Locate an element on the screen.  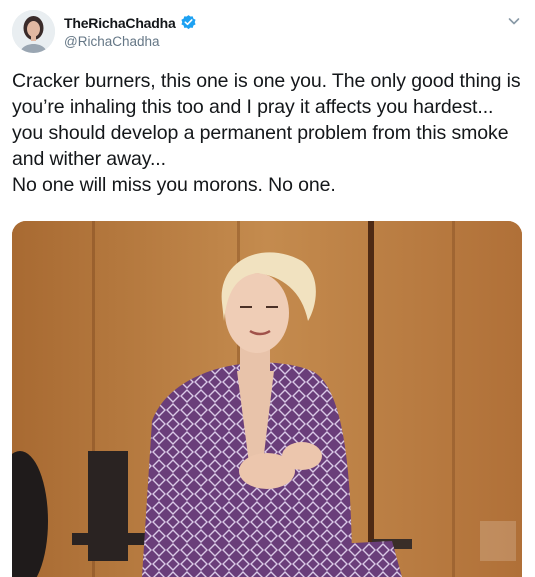
author-handle: @RichaChadha is located at coordinates (130, 41).